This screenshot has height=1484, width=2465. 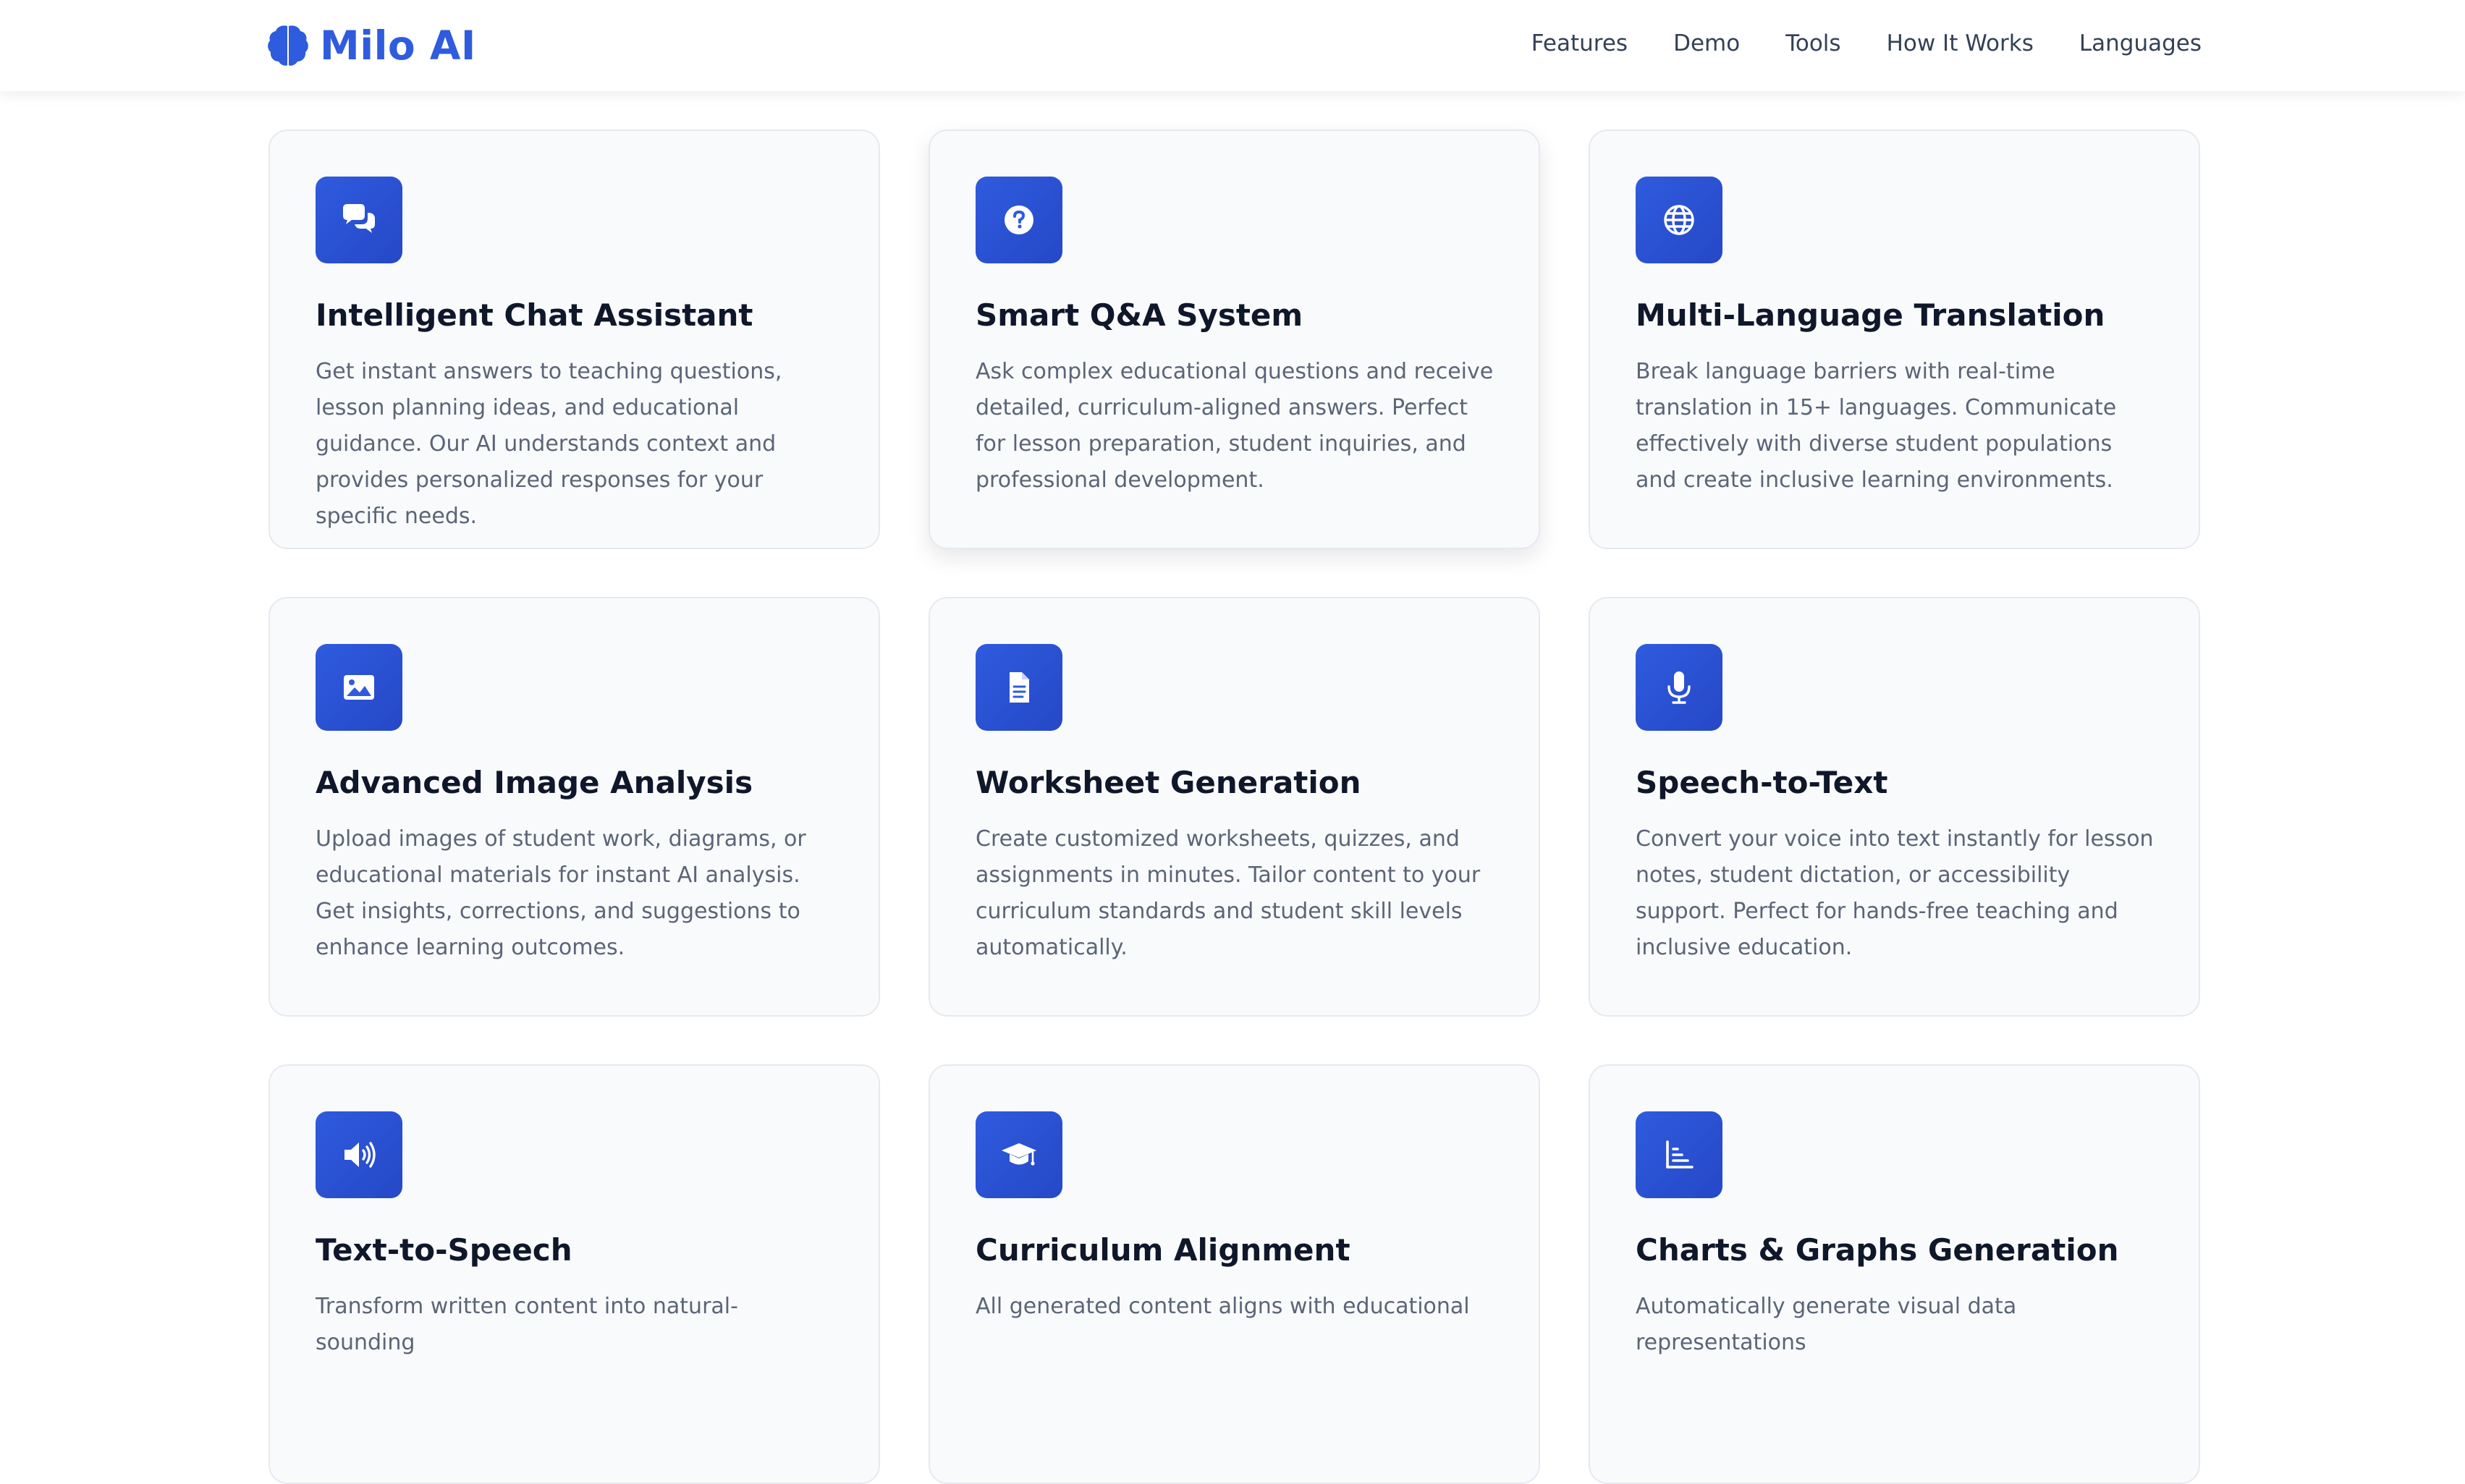 What do you see at coordinates (534, 315) in the screenshot?
I see `feature-title: Intelligent Chat Assistant` at bounding box center [534, 315].